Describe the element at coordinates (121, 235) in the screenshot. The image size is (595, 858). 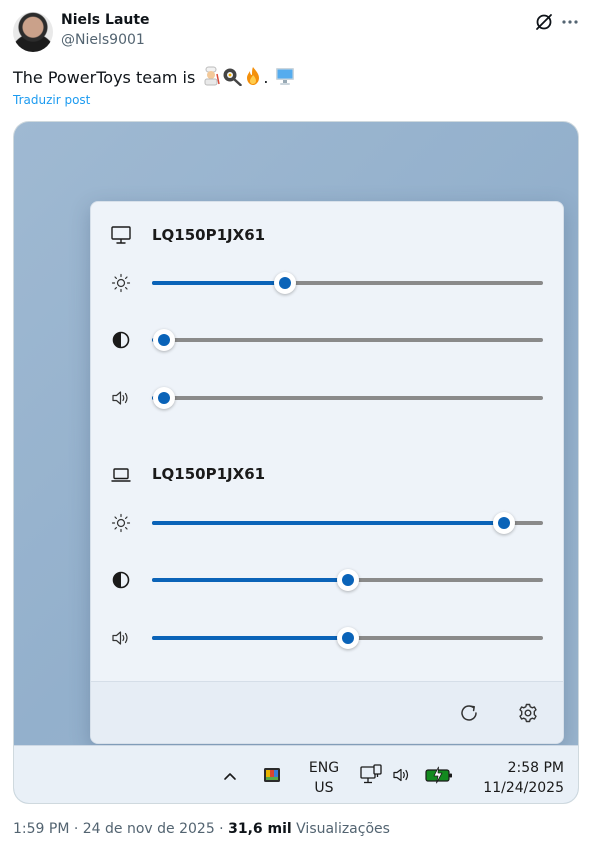
I see `desktop-monitor-icon` at that location.